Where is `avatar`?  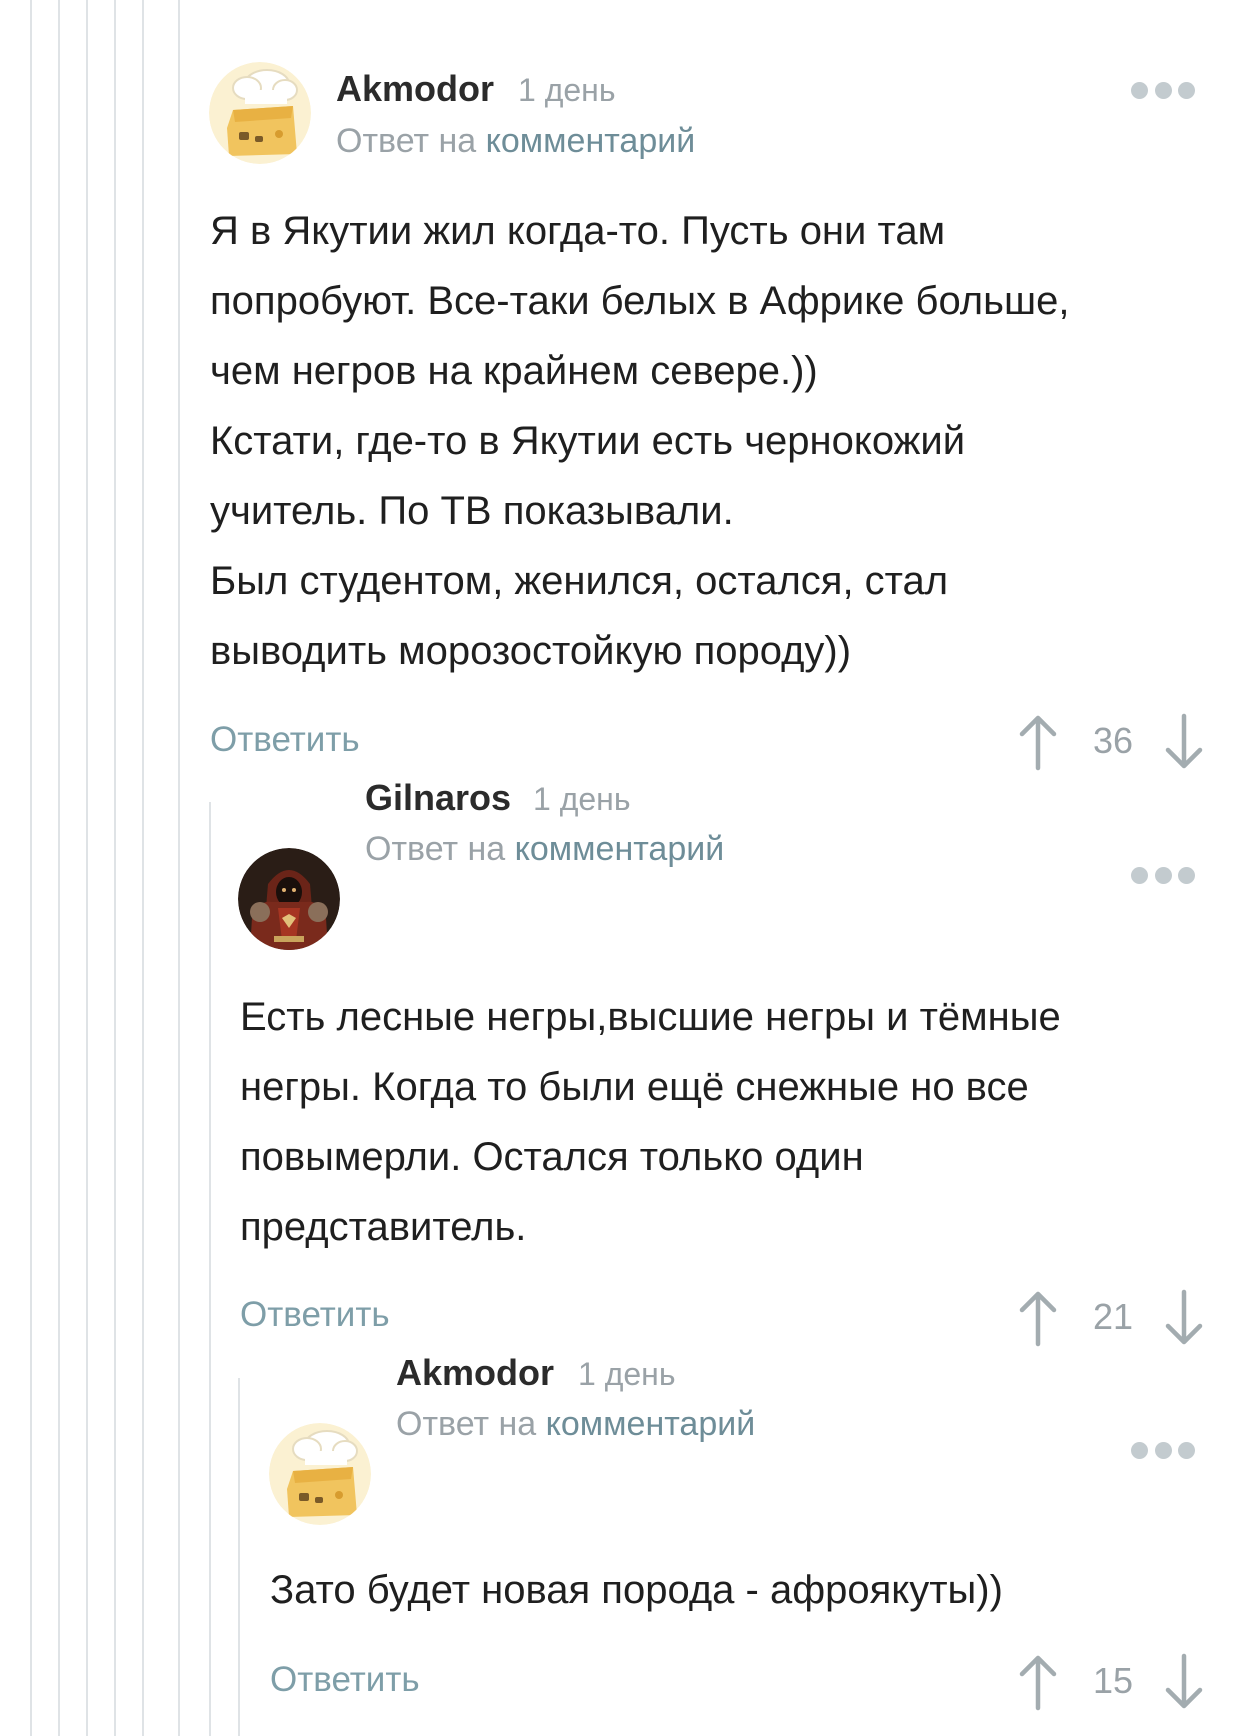 avatar is located at coordinates (320, 1474).